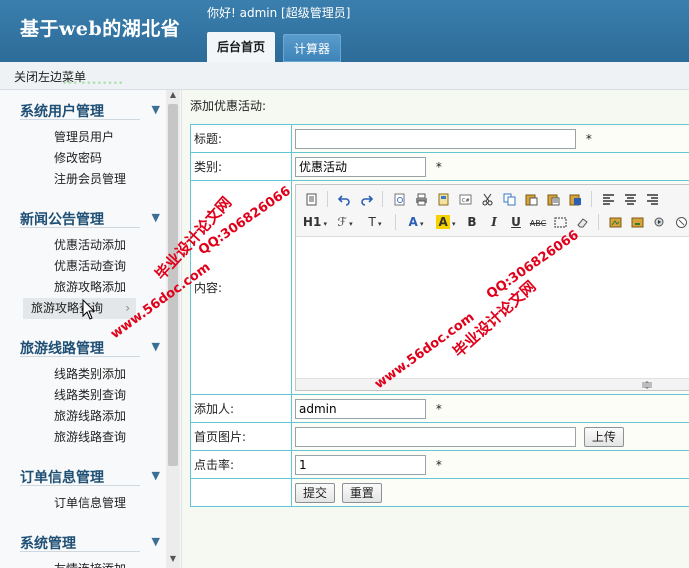 The height and width of the screenshot is (568, 689). Describe the element at coordinates (446, 222) in the screenshot. I see `highlight-color-dropdown: A ▾` at that location.